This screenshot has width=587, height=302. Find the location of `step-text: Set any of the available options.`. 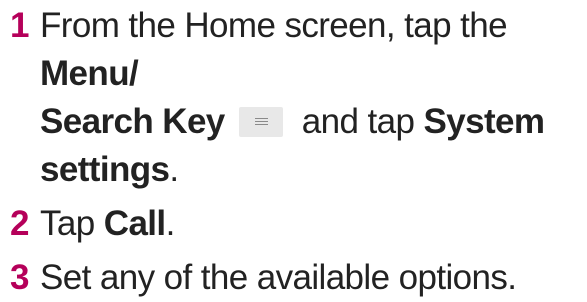

step-text: Set any of the available options. is located at coordinates (278, 277).